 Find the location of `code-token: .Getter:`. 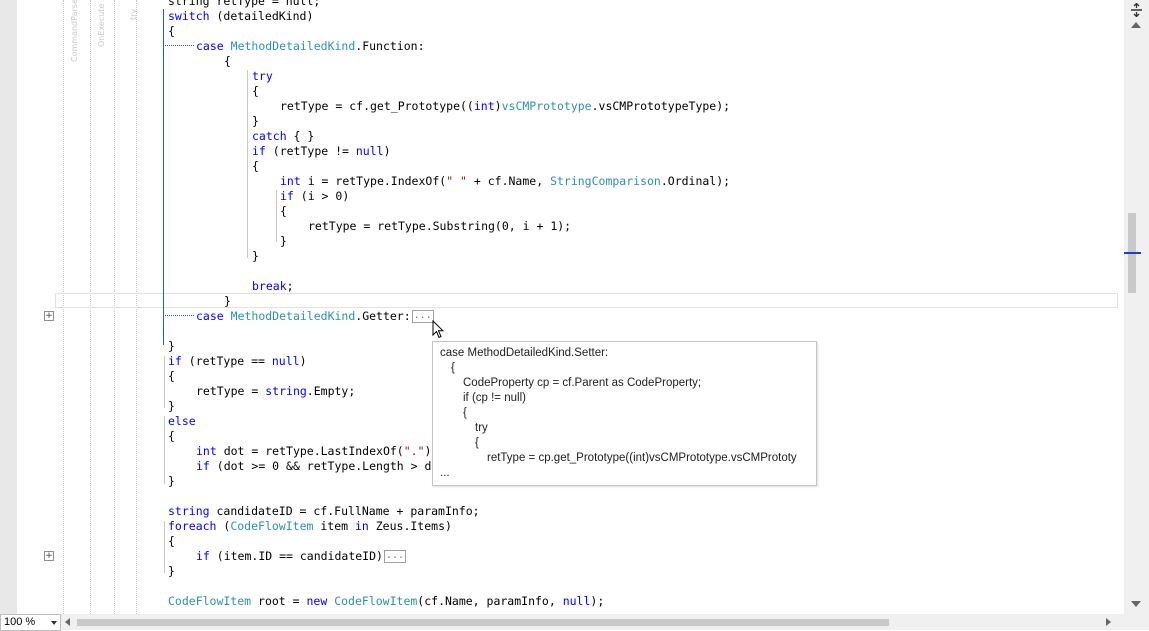

code-token: .Getter: is located at coordinates (383, 316).